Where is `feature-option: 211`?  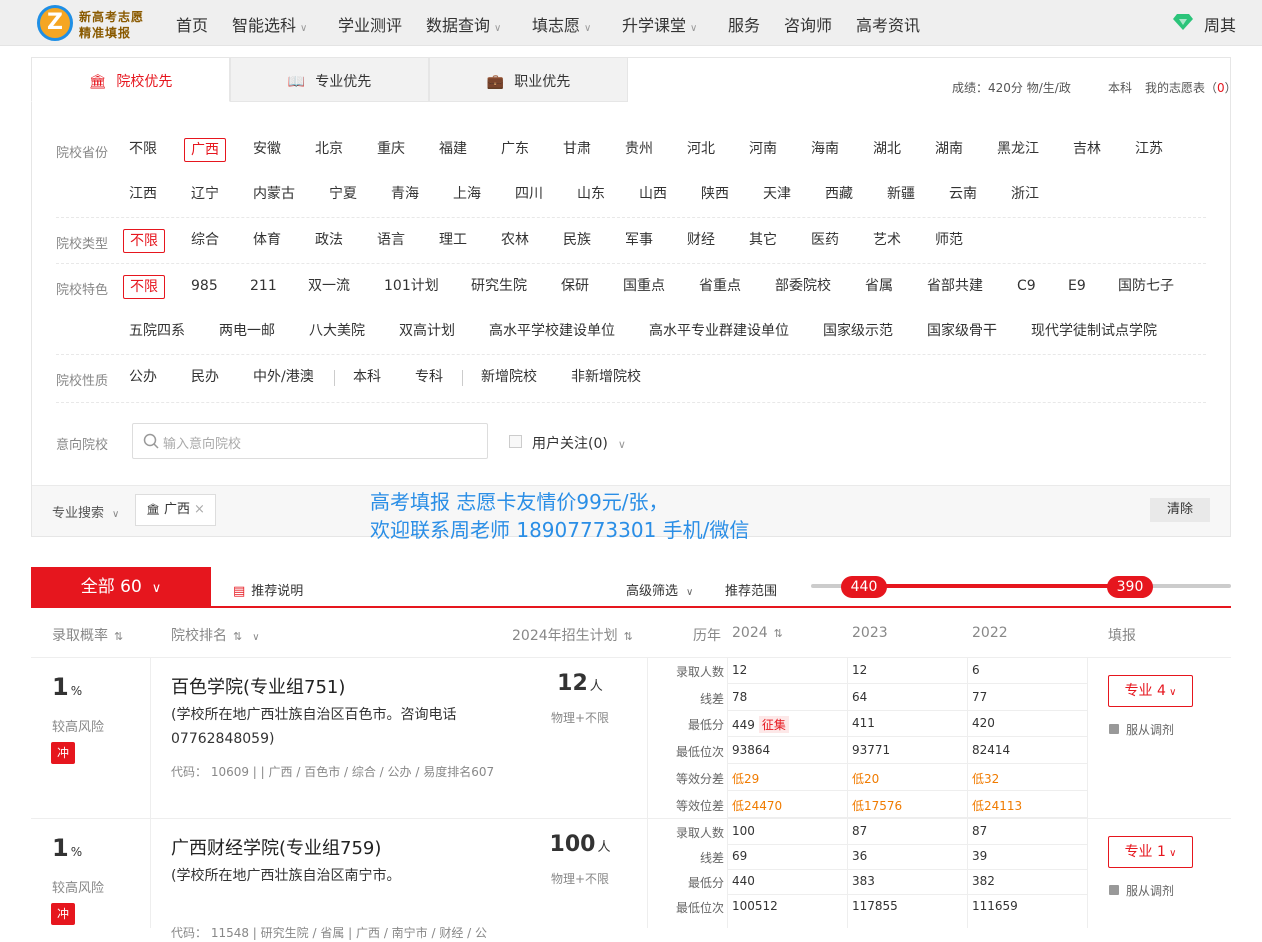
feature-option: 211 is located at coordinates (263, 287).